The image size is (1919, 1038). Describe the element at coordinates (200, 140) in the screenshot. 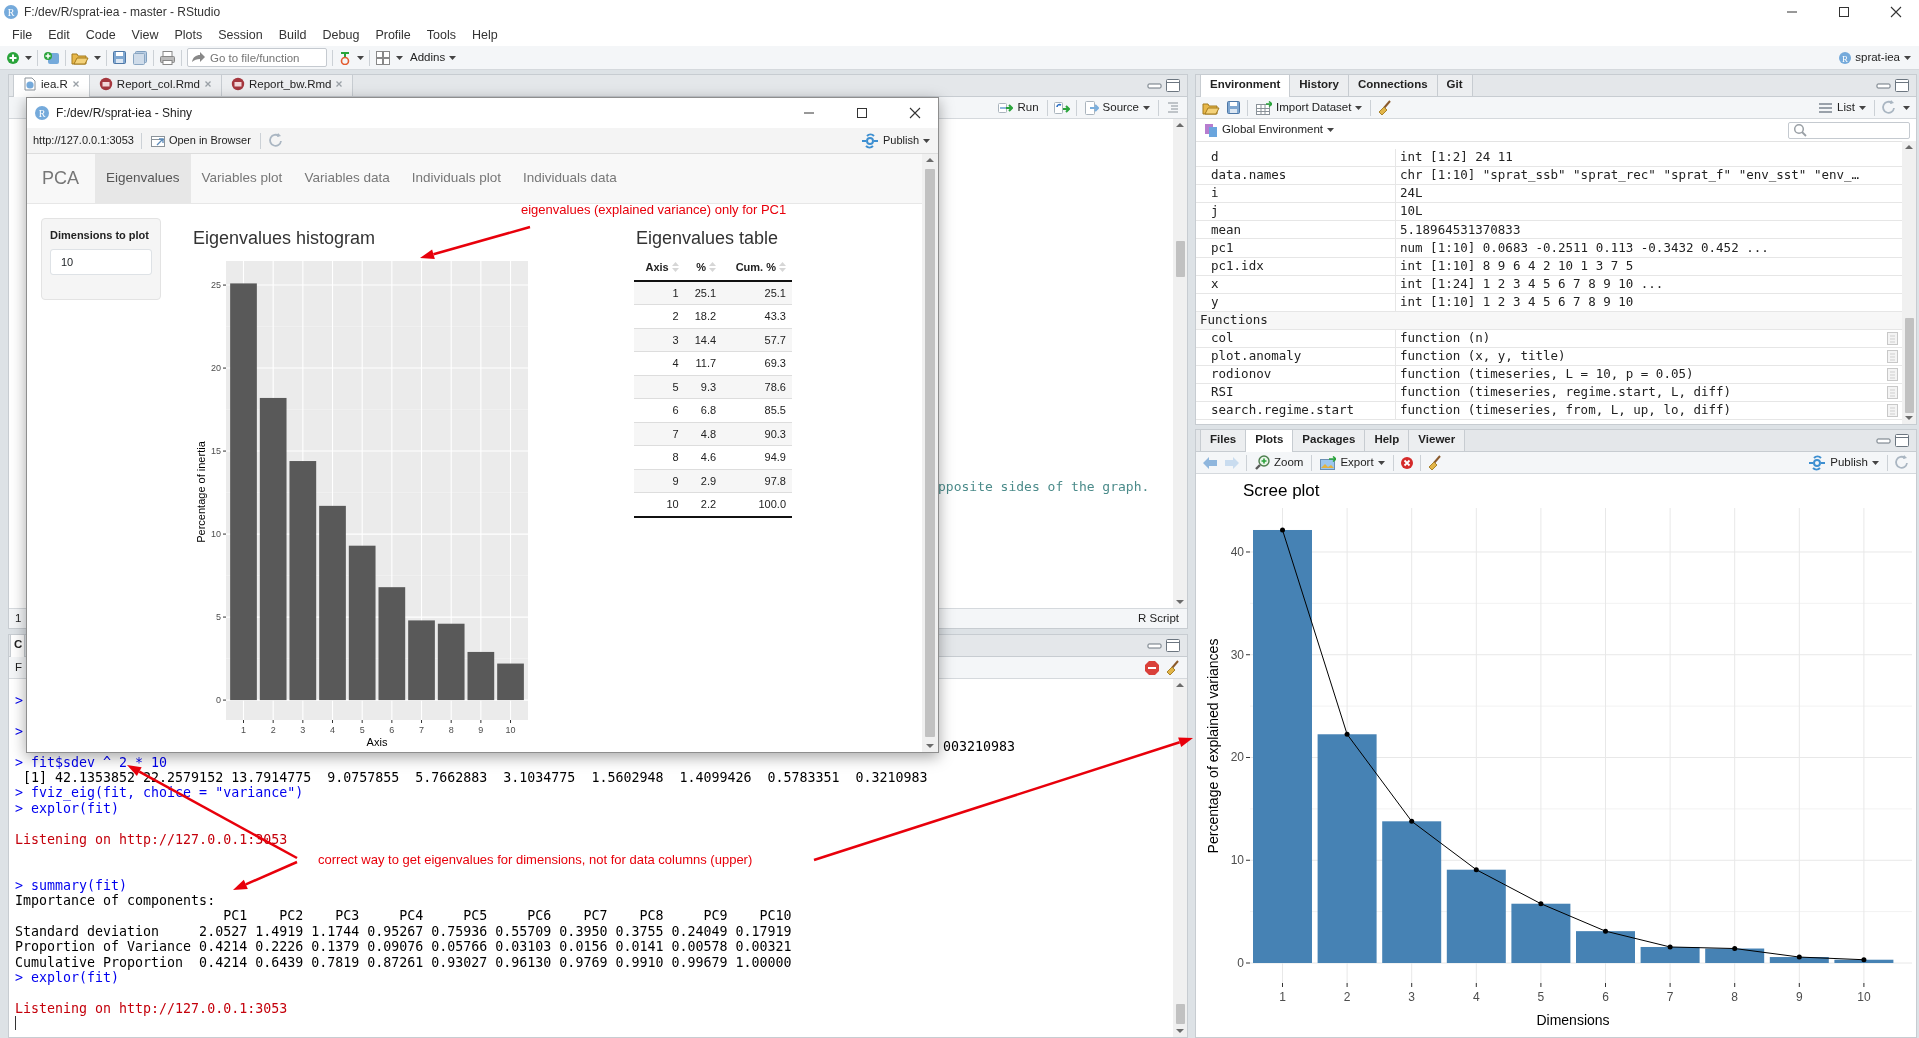

I see `open-in-browser-button: Open in Browser` at that location.